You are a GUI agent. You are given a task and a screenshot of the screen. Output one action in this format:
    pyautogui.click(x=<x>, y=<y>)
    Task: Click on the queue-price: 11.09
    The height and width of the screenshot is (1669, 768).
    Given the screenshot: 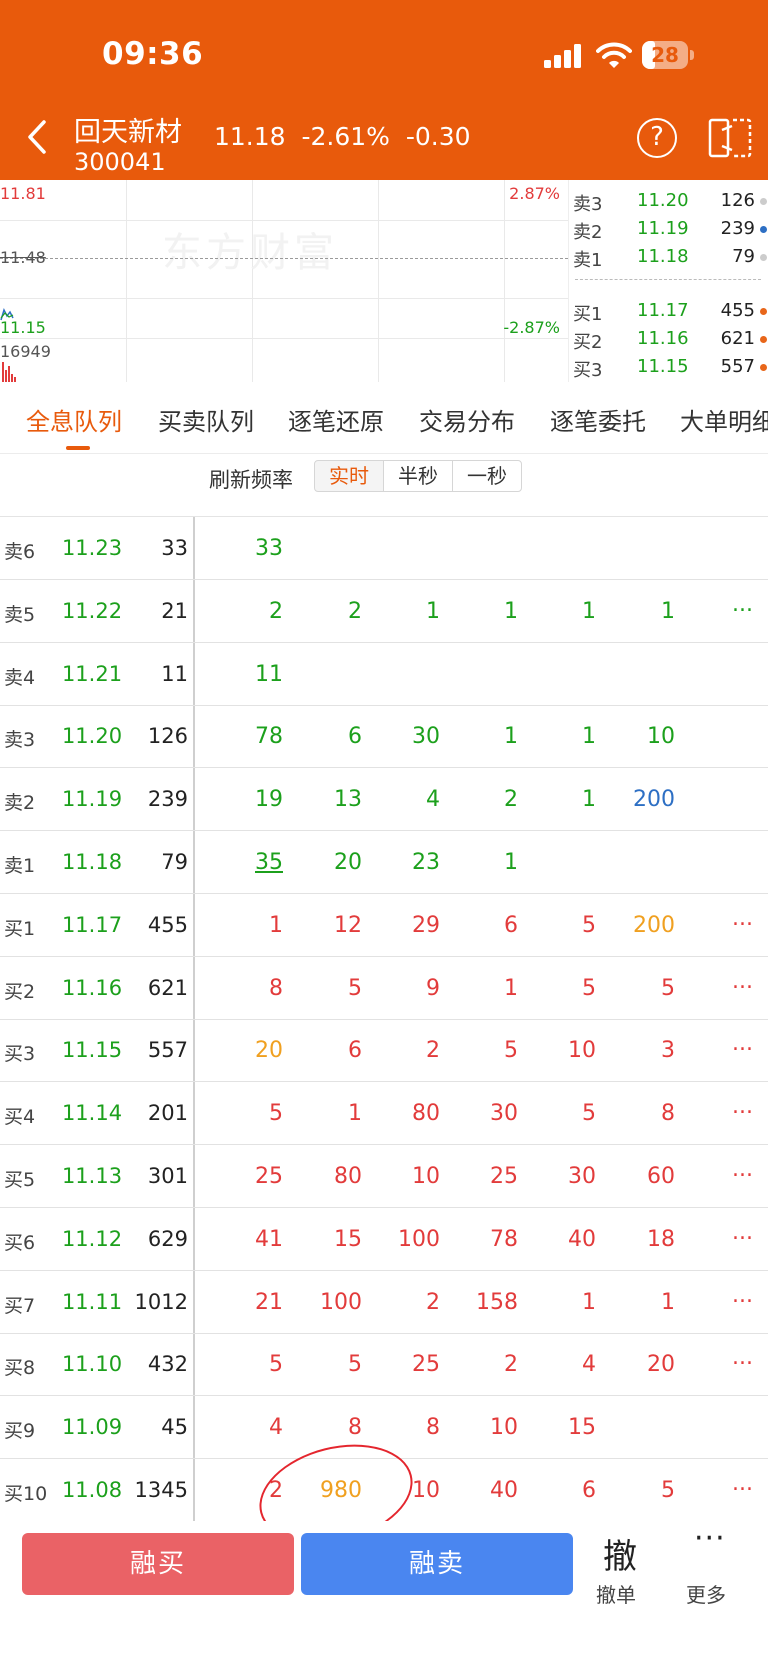 What is the action you would take?
    pyautogui.click(x=92, y=1427)
    